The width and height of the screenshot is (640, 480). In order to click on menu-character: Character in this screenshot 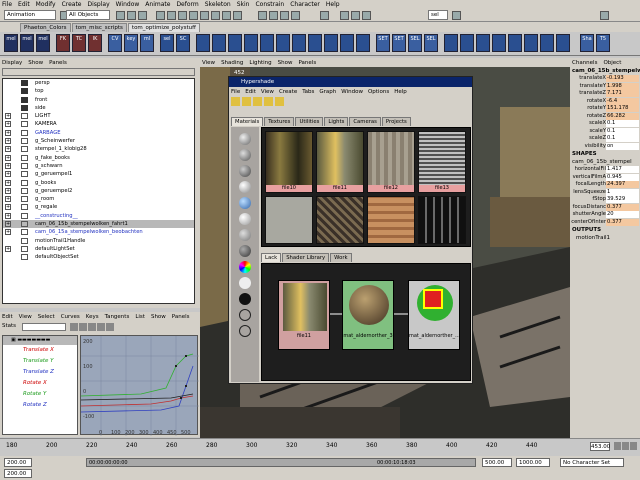, I will do `click(305, 4)`.